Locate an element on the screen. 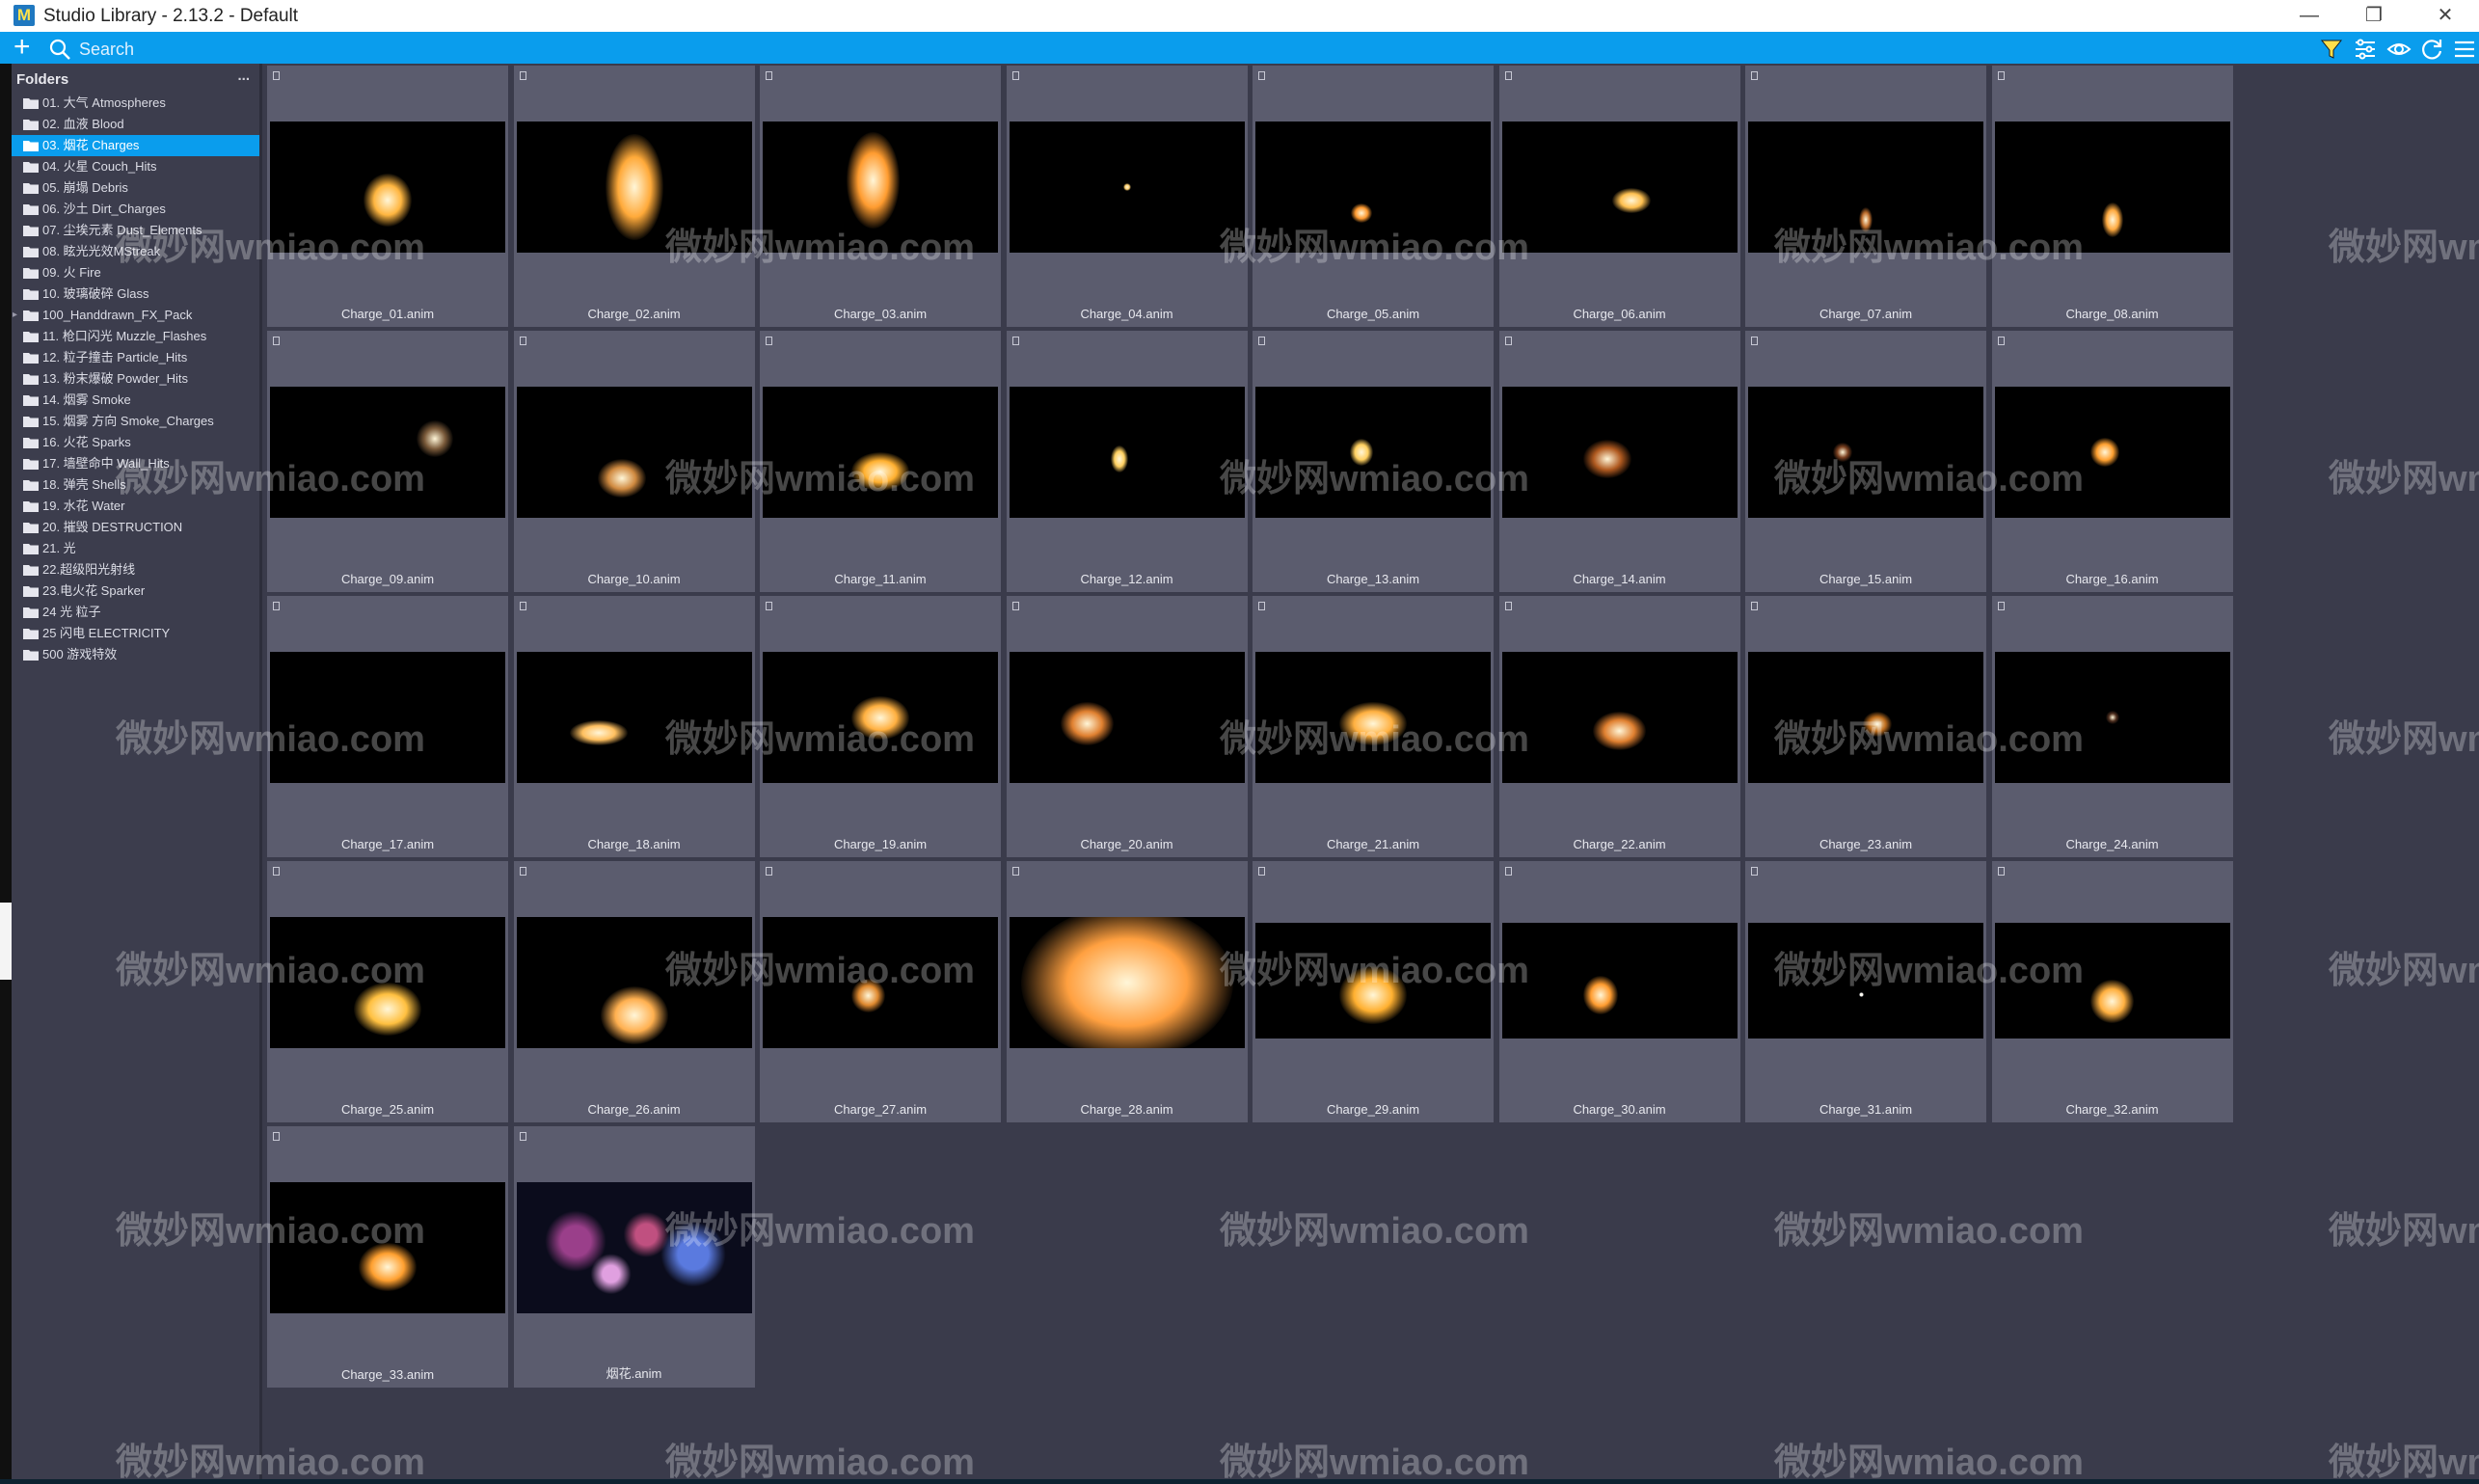 This screenshot has height=1484, width=2479. animation-item-tile: Charge_23.anim is located at coordinates (1865, 726).